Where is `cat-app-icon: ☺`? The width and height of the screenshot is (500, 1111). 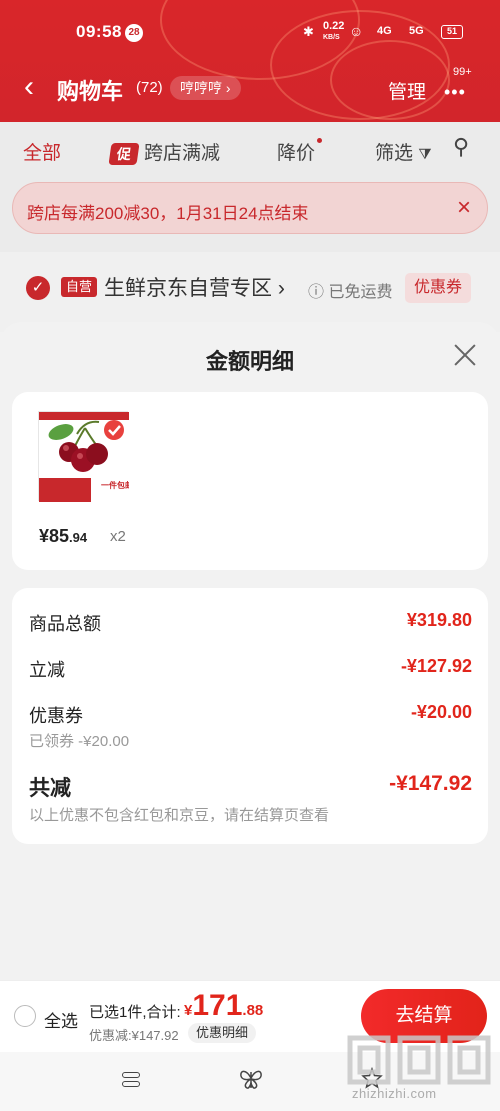
cat-app-icon: ☺ is located at coordinates (356, 31).